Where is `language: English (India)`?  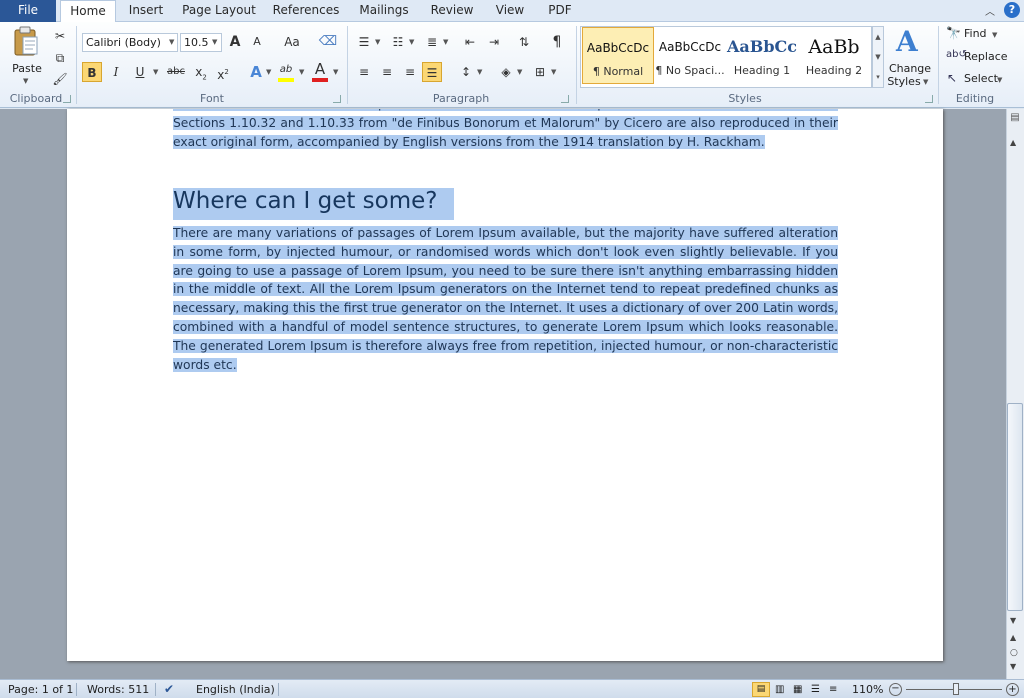 language: English (India) is located at coordinates (235, 689).